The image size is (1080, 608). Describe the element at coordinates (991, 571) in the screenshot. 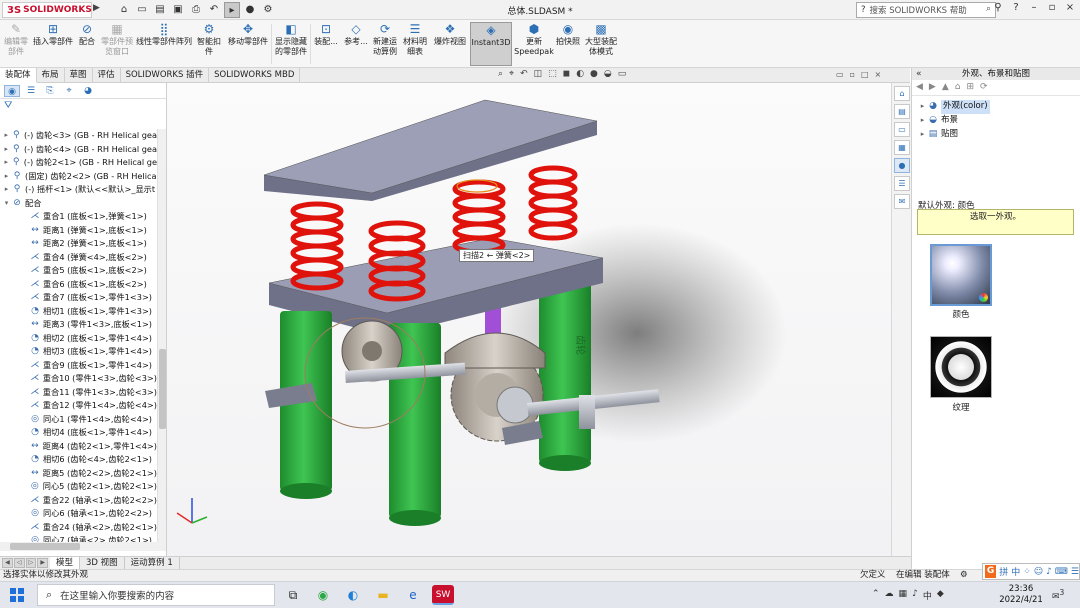

I see `ime-logo: G` at that location.